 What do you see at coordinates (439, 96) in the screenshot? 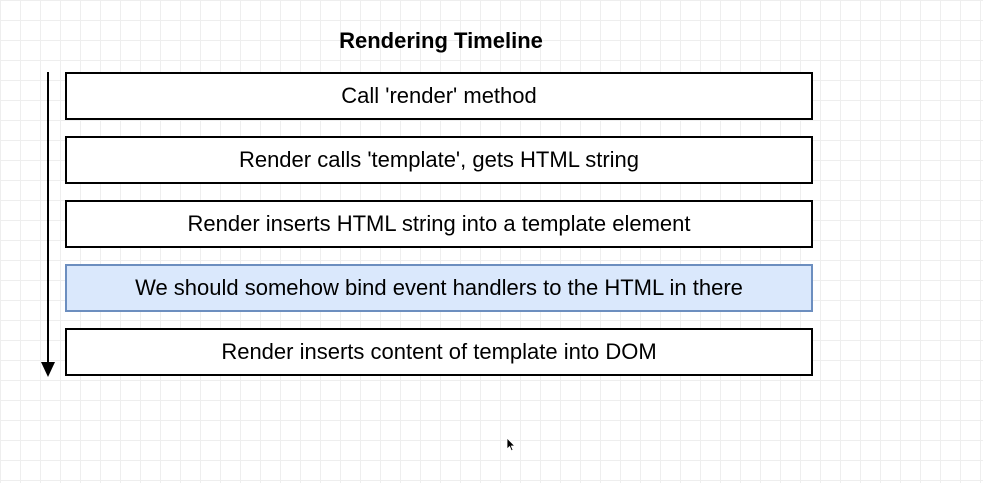
I see `step-call-render: Call 'render' method` at bounding box center [439, 96].